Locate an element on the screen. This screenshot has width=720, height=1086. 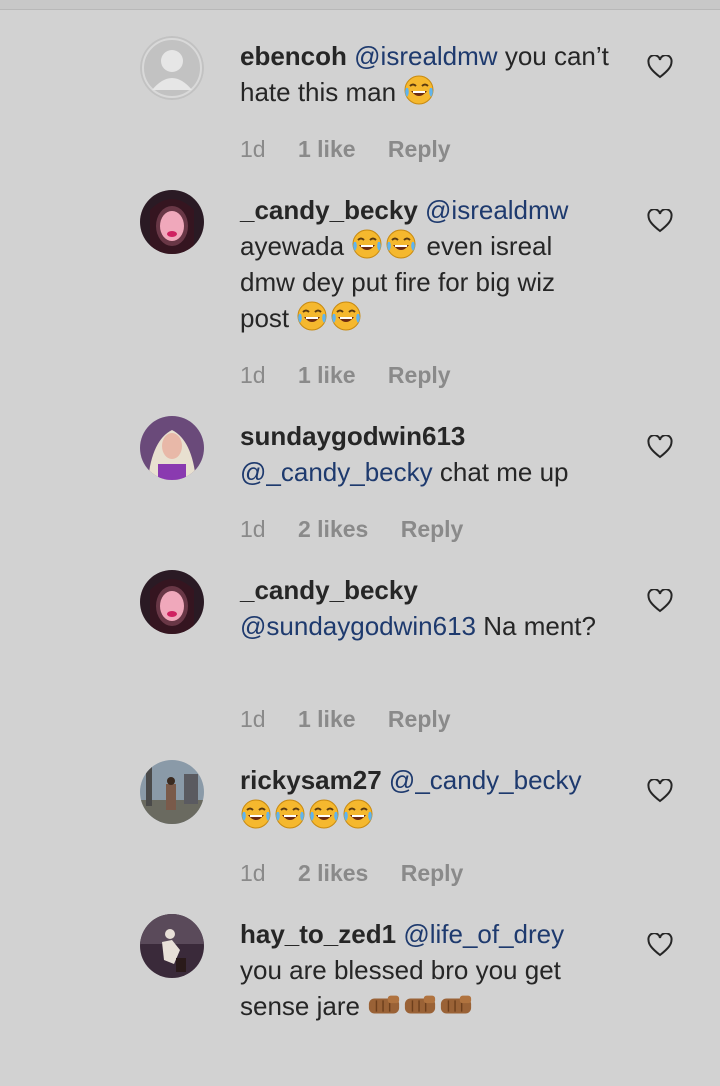
comment-mention: @life_of_drey is located at coordinates (483, 934).